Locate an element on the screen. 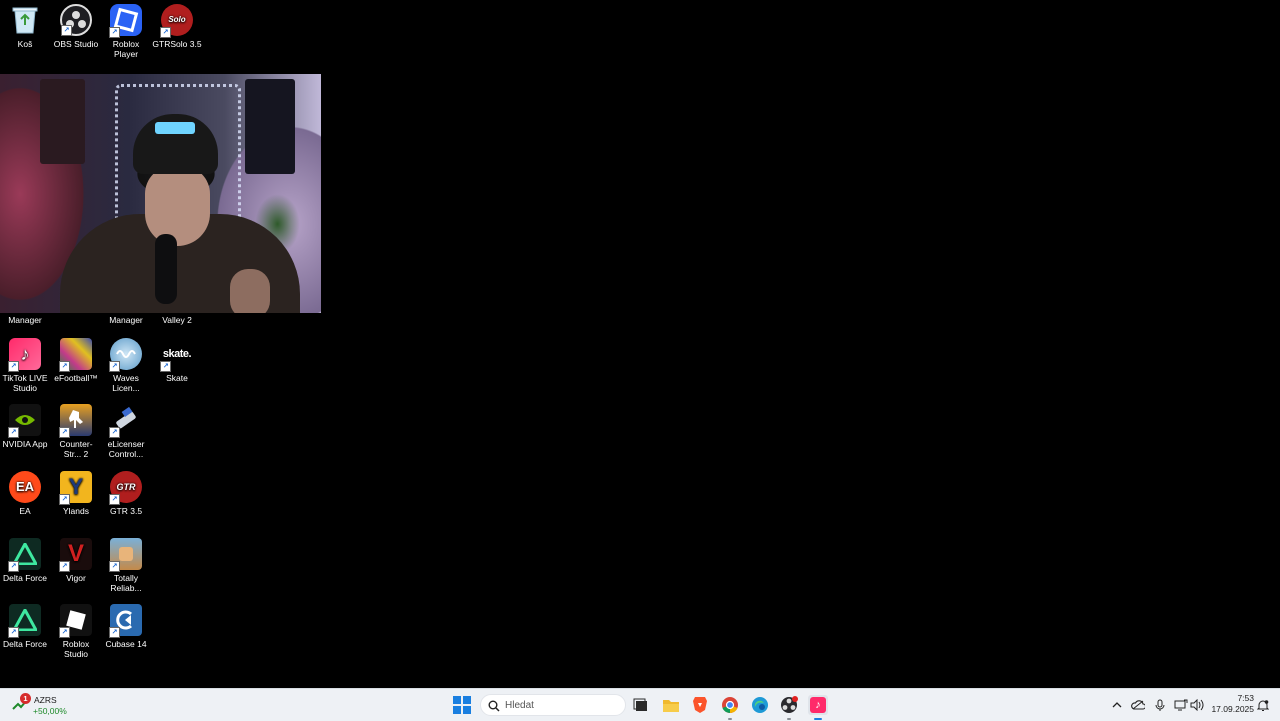 The image size is (1280, 721). volume-icon is located at coordinates (1197, 705).